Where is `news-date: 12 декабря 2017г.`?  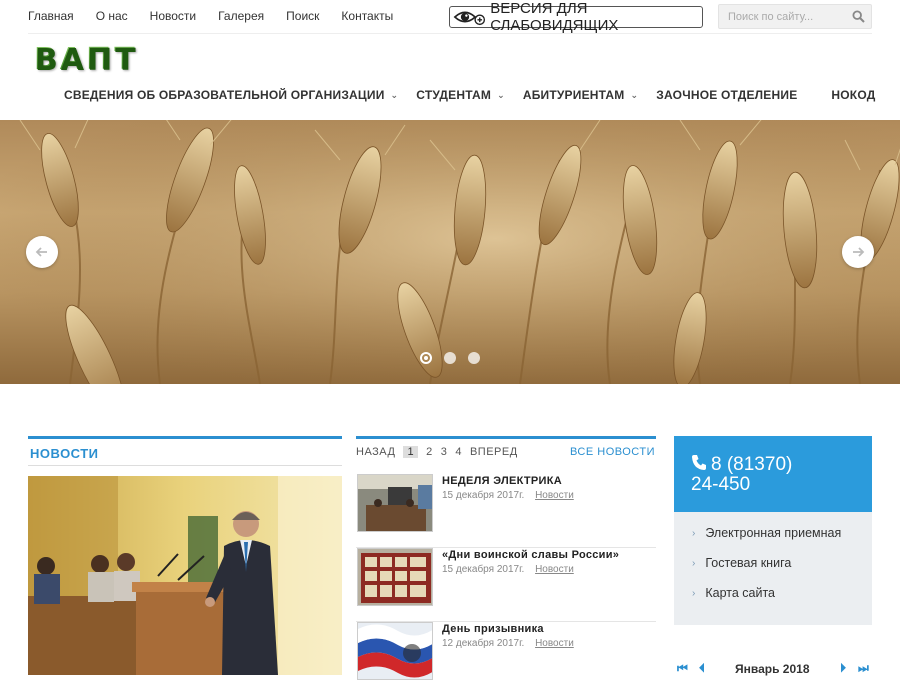 news-date: 12 декабря 2017г. is located at coordinates (483, 643).